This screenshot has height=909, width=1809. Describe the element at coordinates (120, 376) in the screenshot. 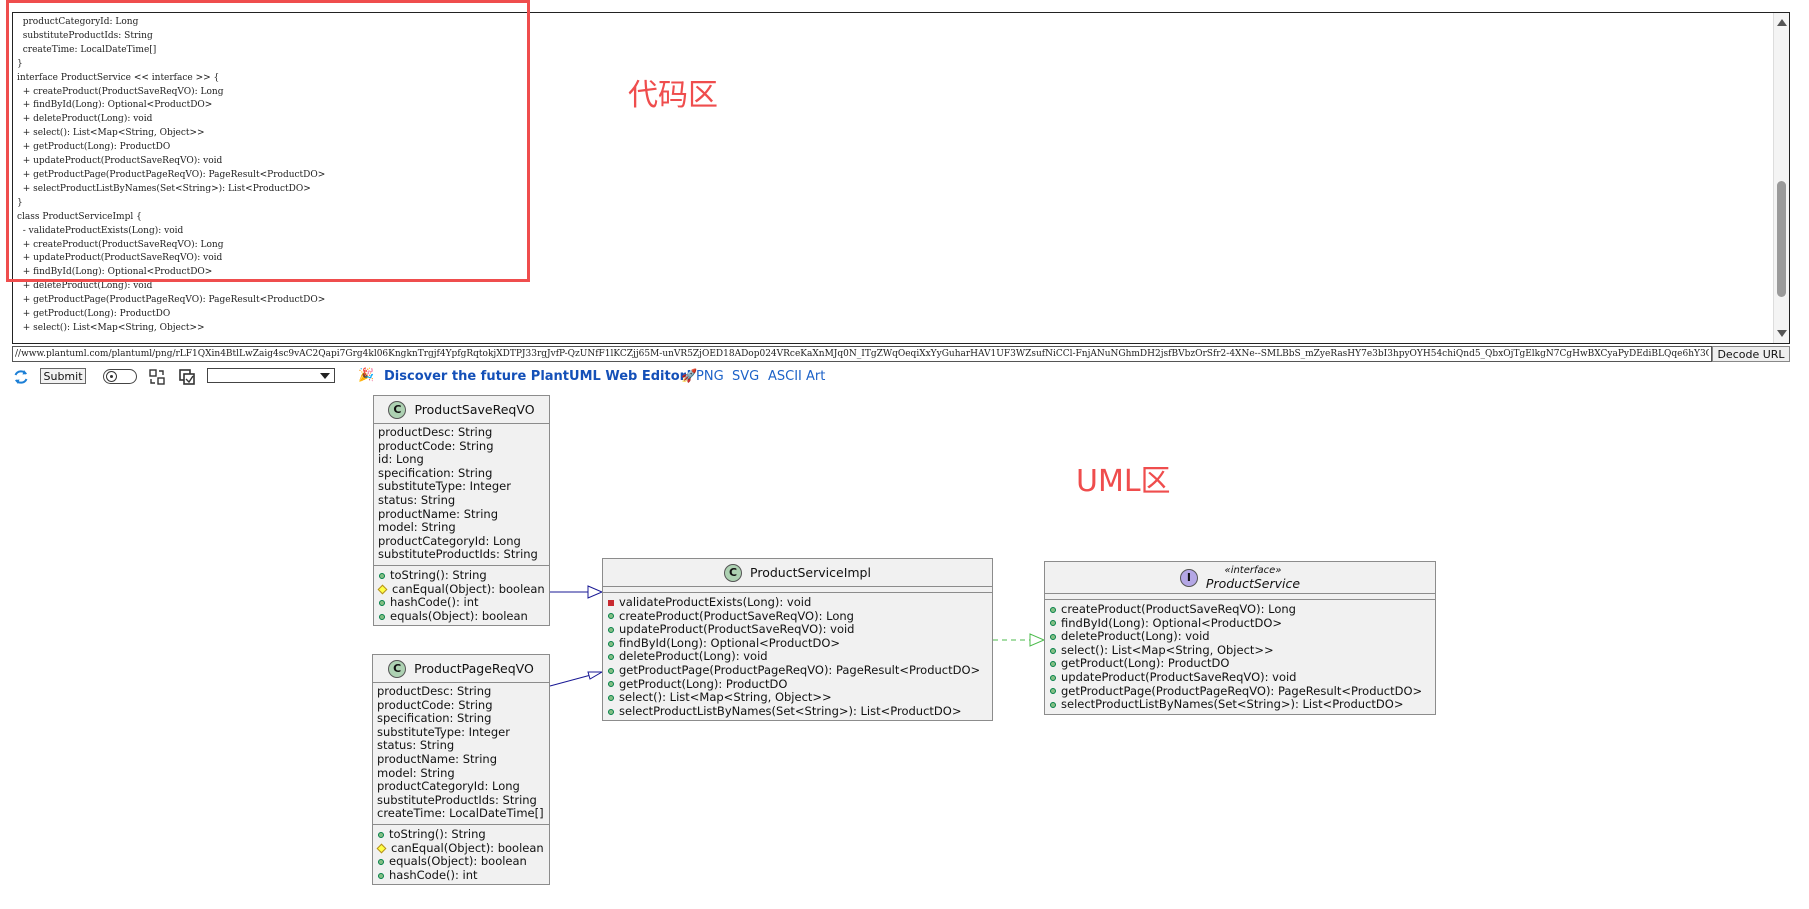

I see `theme-toggle` at that location.